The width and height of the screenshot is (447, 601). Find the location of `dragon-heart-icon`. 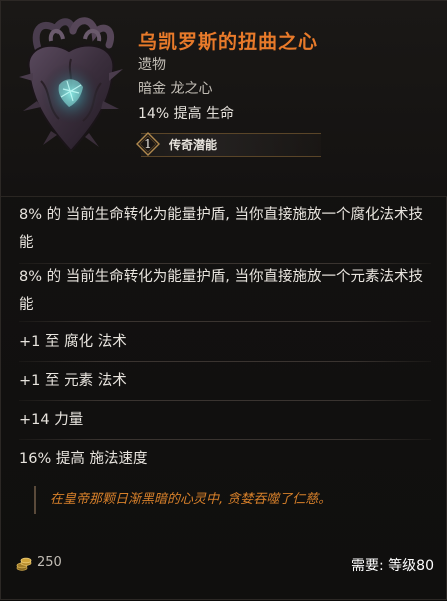

dragon-heart-icon is located at coordinates (71, 85).